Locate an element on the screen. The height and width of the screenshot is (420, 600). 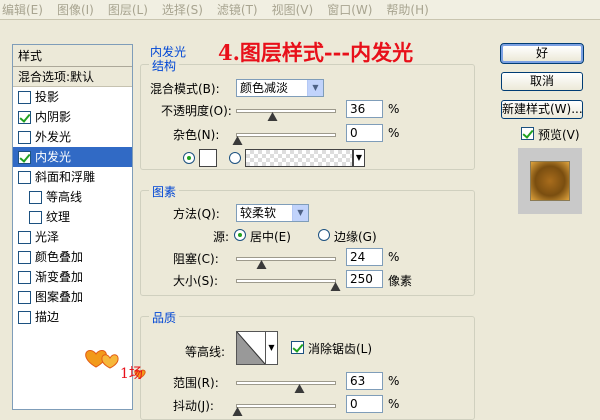
jitter-percent: % is located at coordinates (394, 404).